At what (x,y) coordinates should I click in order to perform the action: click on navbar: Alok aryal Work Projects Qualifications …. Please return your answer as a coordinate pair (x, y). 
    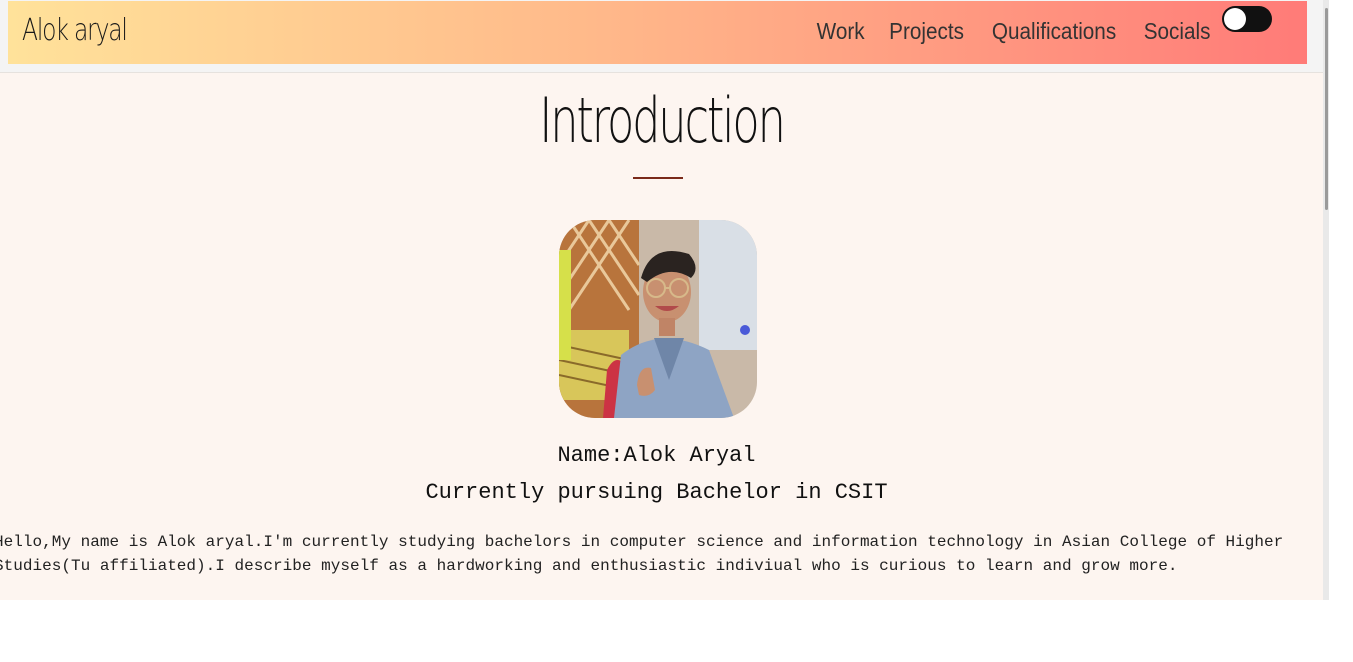
    Looking at the image, I should click on (657, 32).